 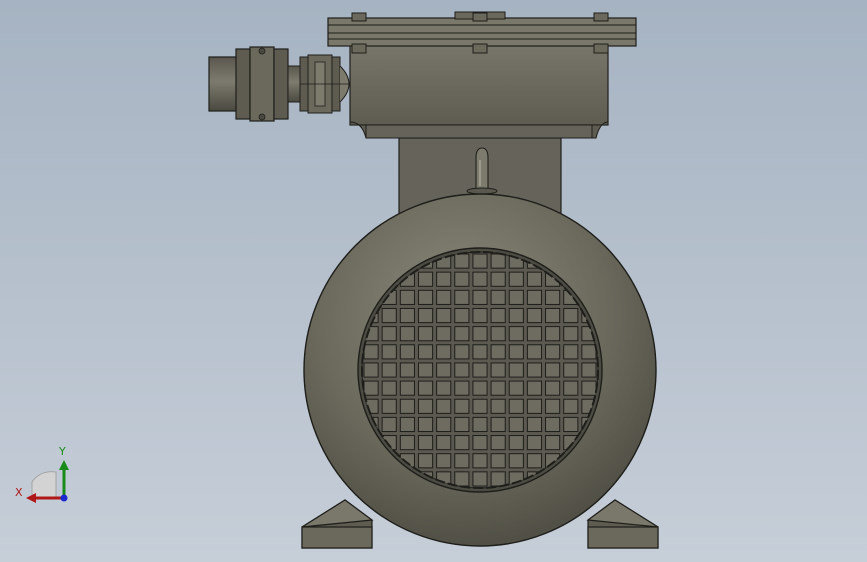 What do you see at coordinates (622, 524) in the screenshot?
I see `mounting-foot-right` at bounding box center [622, 524].